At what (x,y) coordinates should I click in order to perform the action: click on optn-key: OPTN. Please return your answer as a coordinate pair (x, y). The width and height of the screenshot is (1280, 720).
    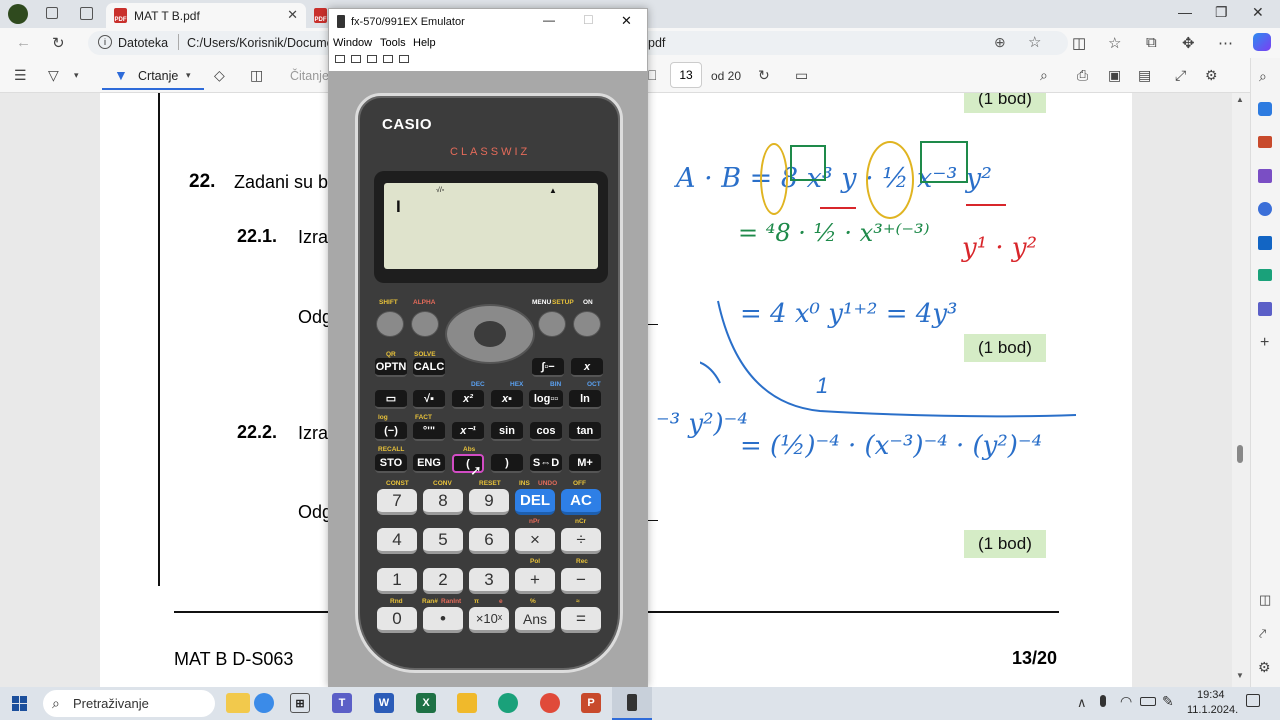
    Looking at the image, I should click on (391, 367).